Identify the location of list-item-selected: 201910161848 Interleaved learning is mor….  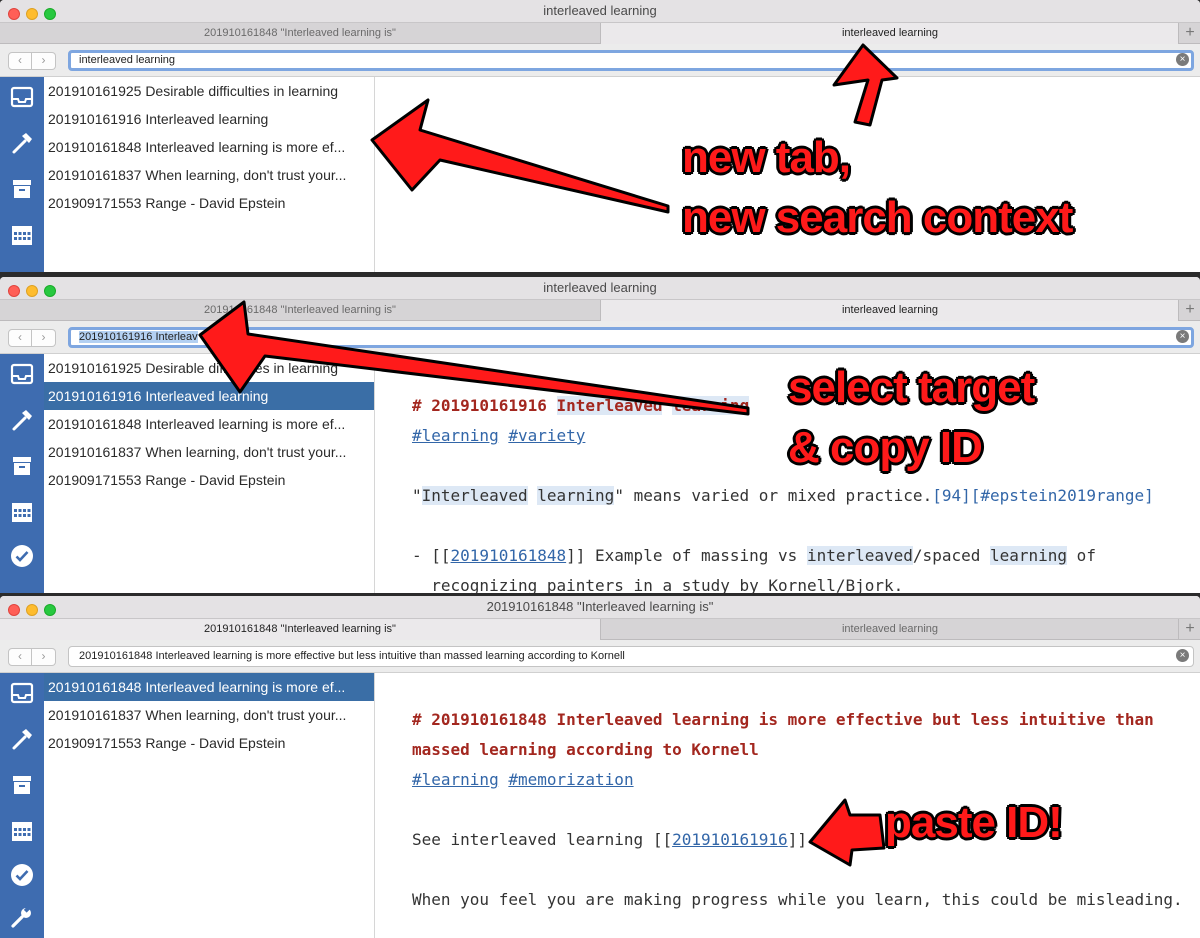
(209, 687).